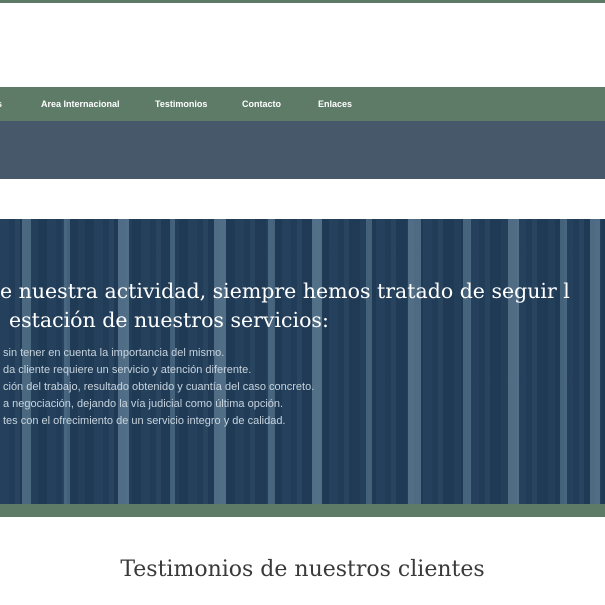  I want to click on nav-item-enlaces: Enlaces, so click(335, 104).